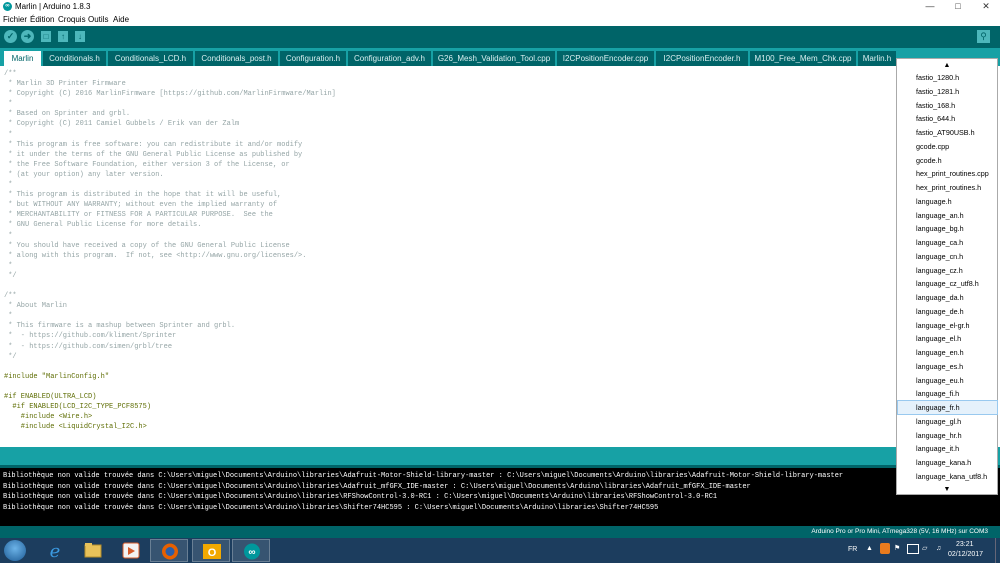  I want to click on dropdown-item: fastio_AT90USB.h, so click(947, 132).